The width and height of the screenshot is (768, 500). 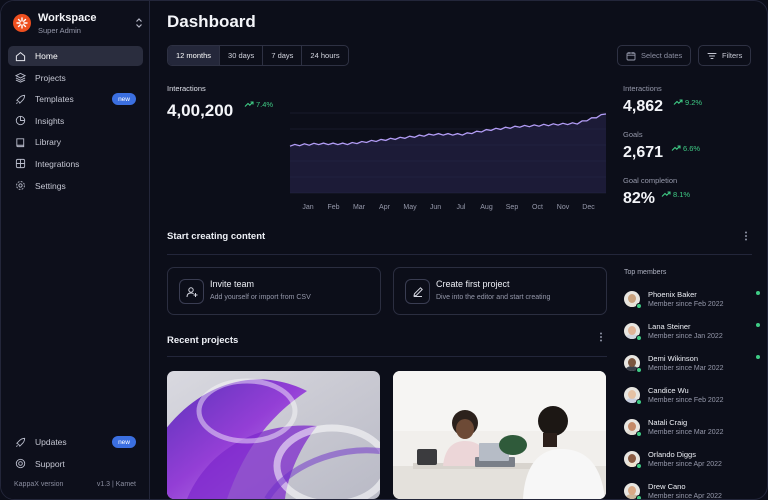 I want to click on select-dates-label: Select dates, so click(x=662, y=55).